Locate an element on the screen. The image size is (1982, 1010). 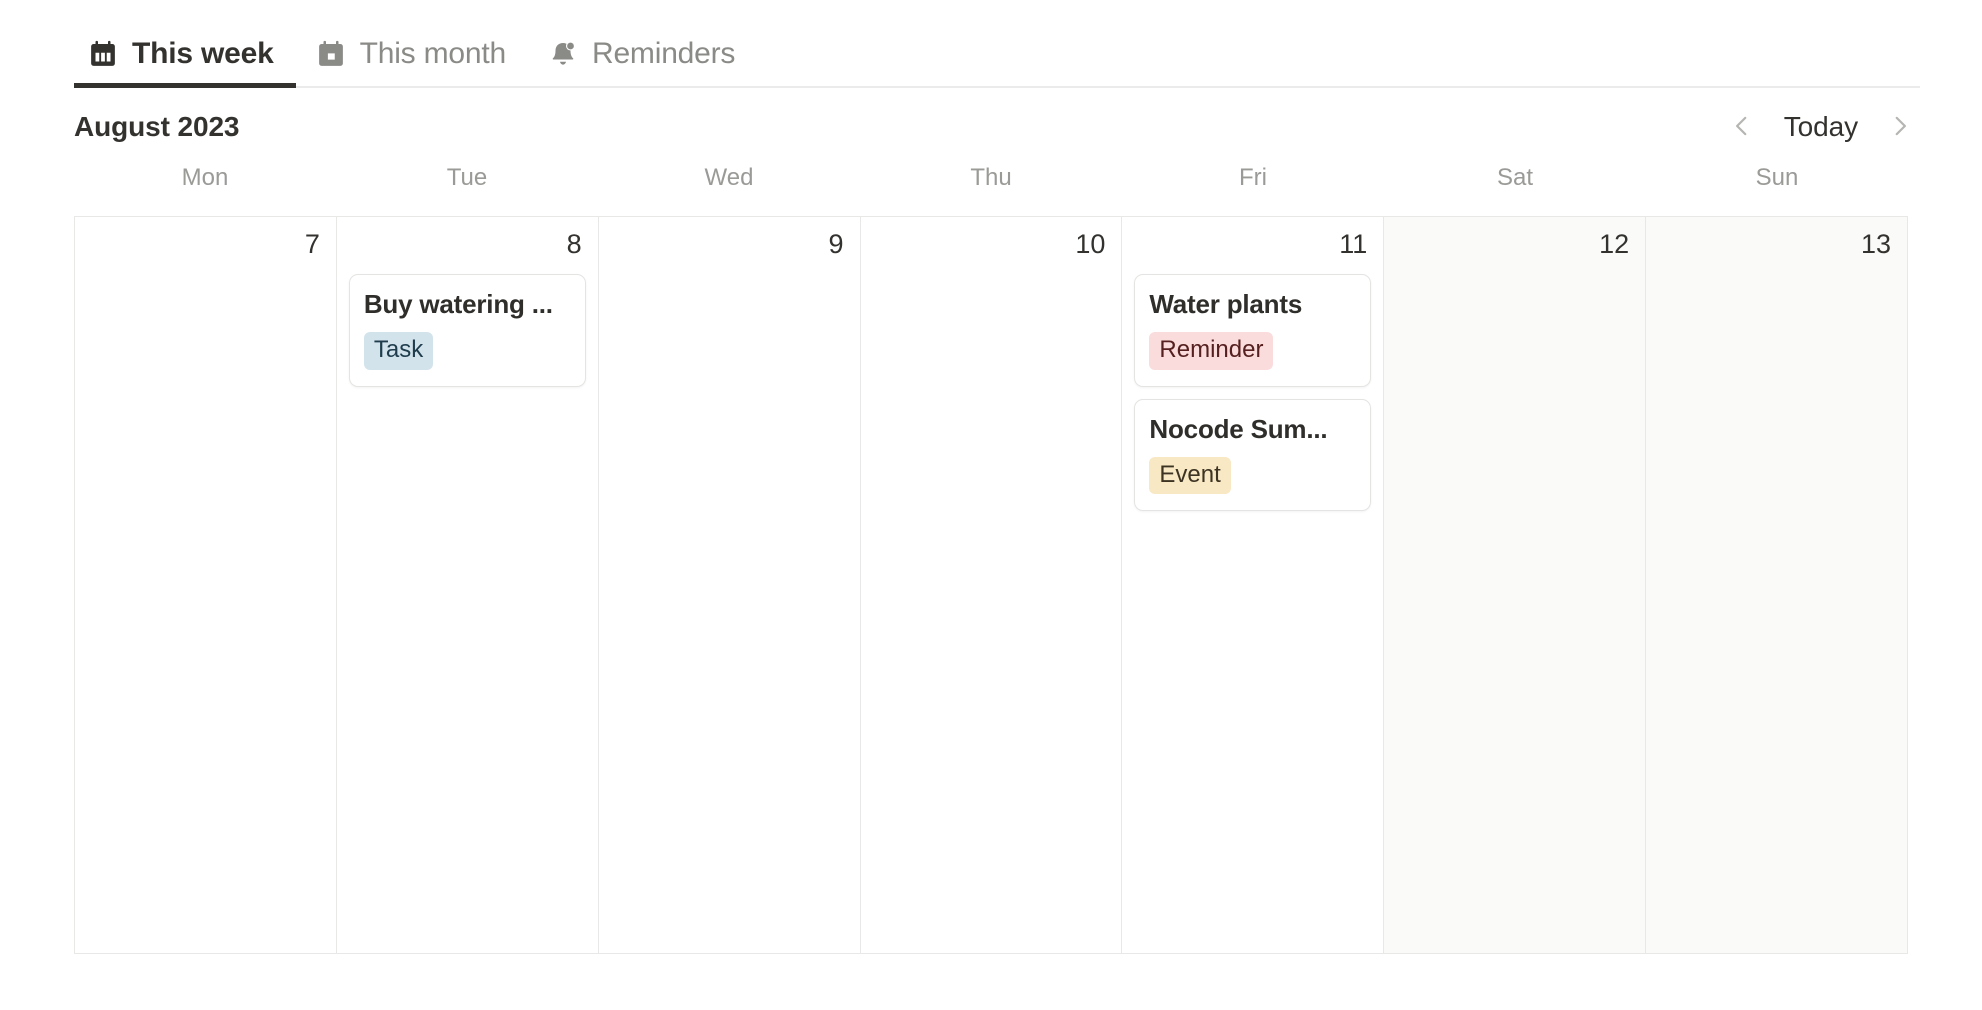
weekday-label-sun: Sun is located at coordinates (1777, 177).